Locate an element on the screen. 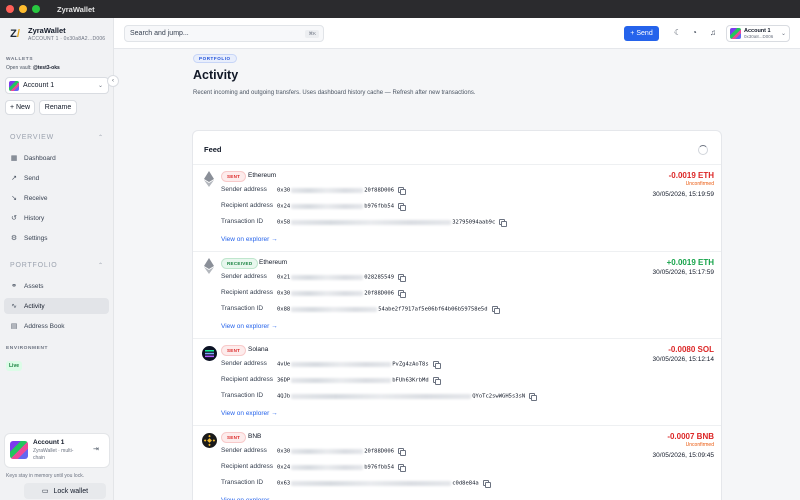  chain-name: Ethereum is located at coordinates (273, 262).